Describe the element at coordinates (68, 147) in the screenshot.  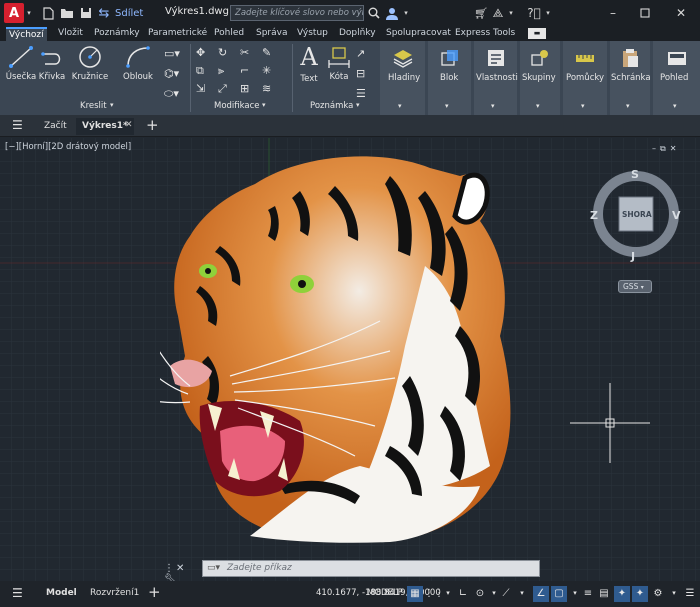
I see `viewport-controls-label: [−][Horní][2D drátový model]` at that location.